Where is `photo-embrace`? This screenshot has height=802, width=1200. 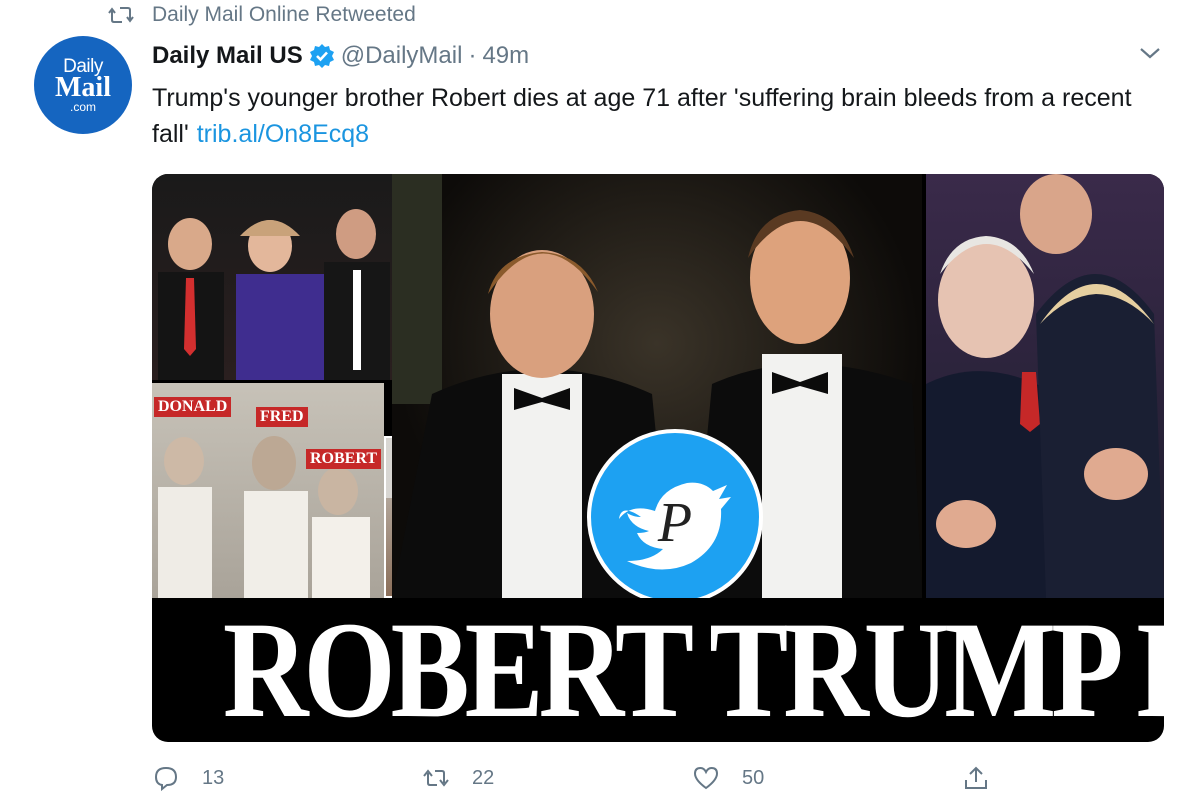
photo-embrace is located at coordinates (1045, 386).